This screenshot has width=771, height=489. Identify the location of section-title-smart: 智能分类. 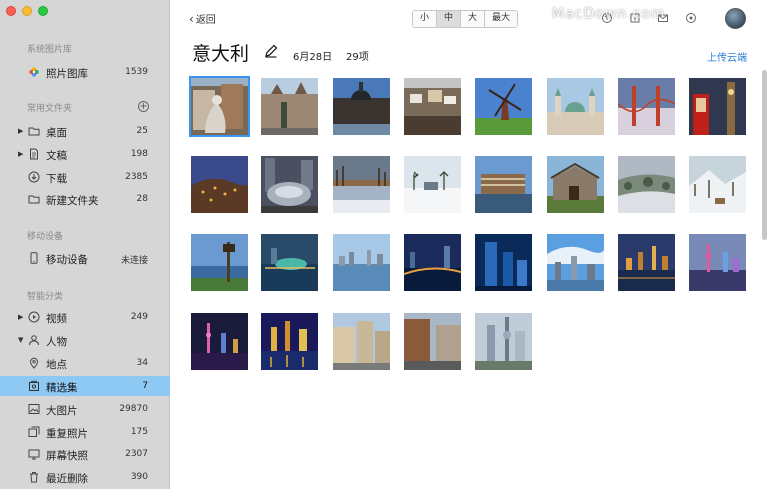
(45, 297).